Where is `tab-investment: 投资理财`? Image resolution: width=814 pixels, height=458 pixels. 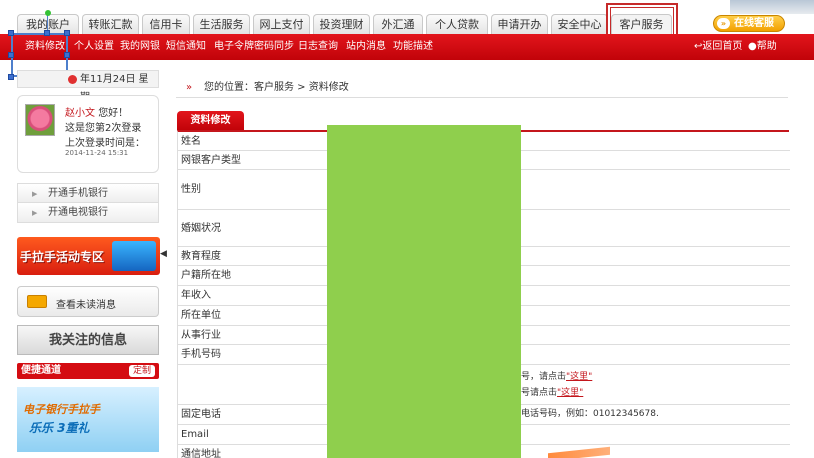
tab-investment: 投资理财 is located at coordinates (341, 24).